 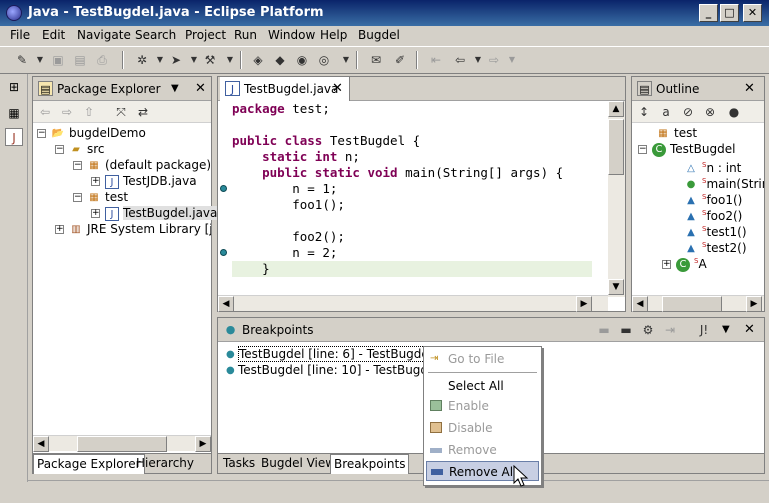 I want to click on maximize-button: □, so click(x=729, y=13).